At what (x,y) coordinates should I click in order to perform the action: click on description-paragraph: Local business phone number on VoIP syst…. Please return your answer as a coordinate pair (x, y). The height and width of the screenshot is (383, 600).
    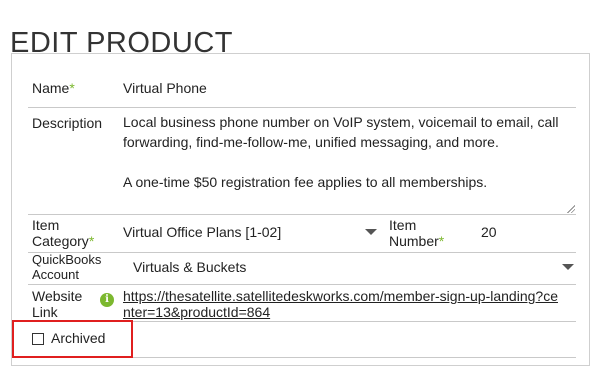
    Looking at the image, I should click on (341, 132).